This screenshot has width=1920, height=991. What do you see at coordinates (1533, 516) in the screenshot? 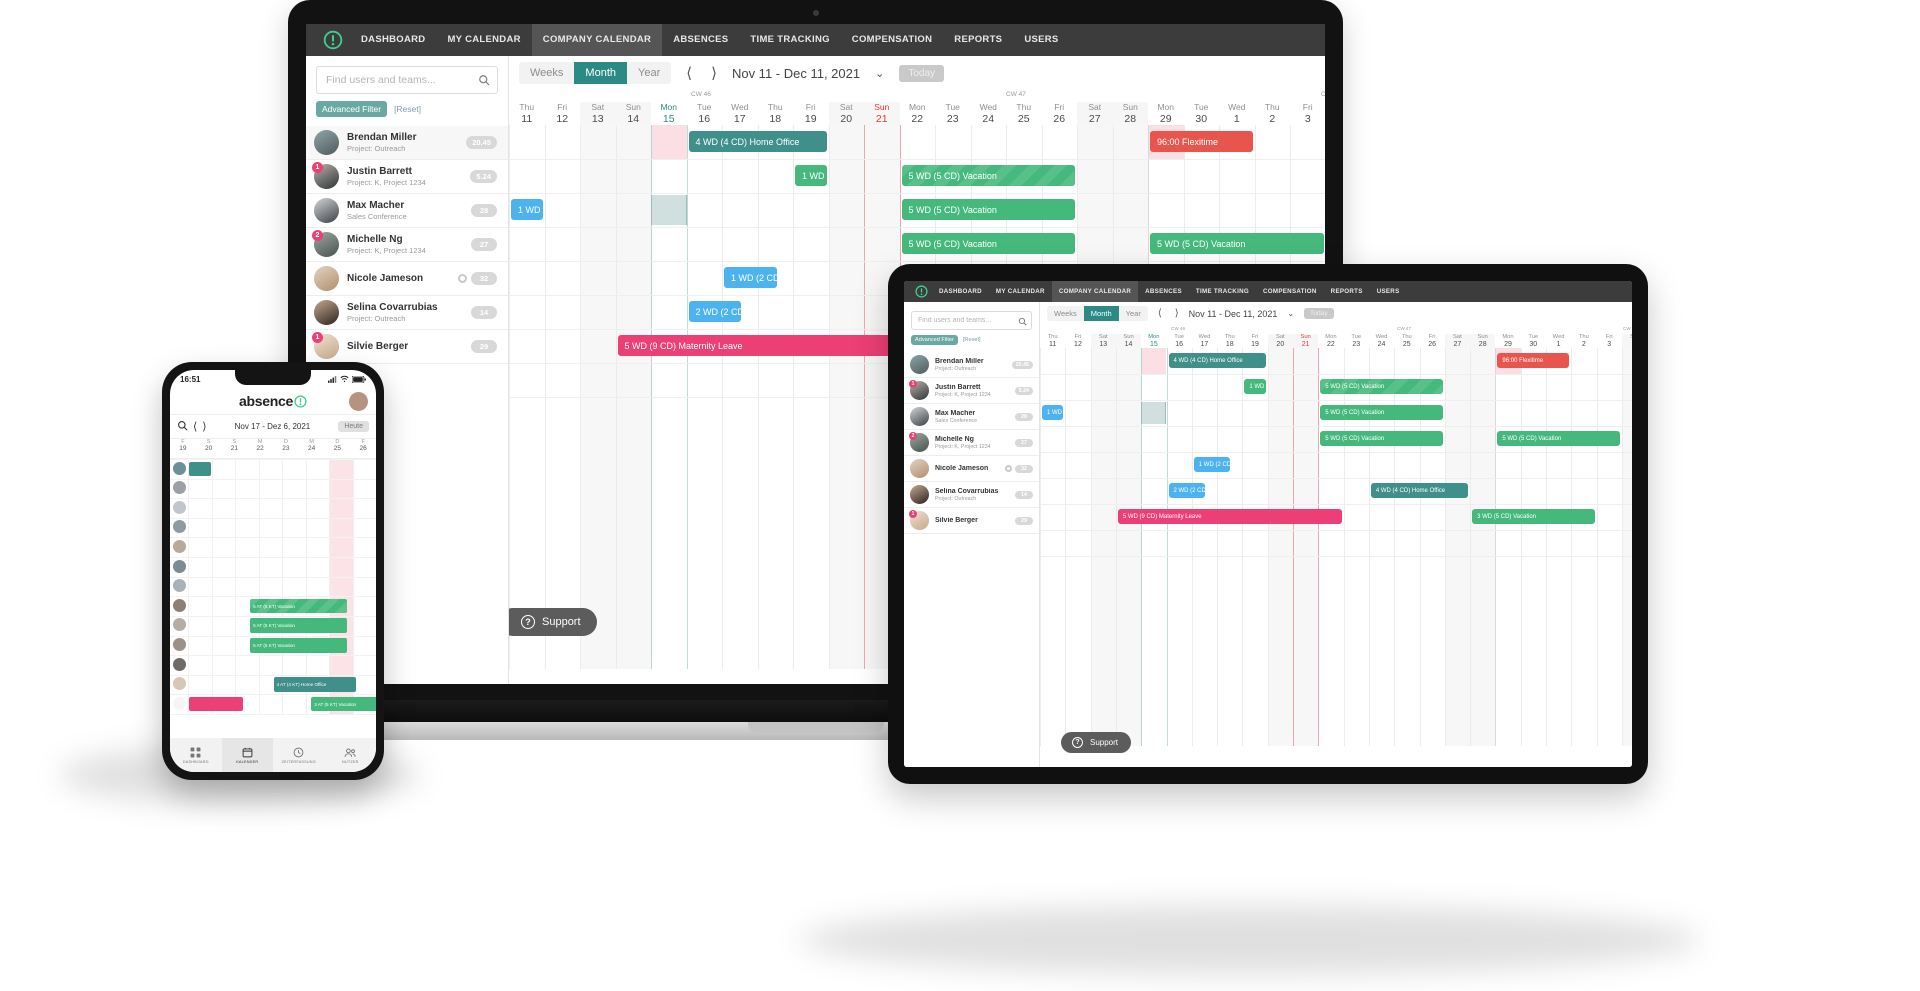
I see `calendar-event-bar: 3 WD (5 CD) Vacation` at bounding box center [1533, 516].